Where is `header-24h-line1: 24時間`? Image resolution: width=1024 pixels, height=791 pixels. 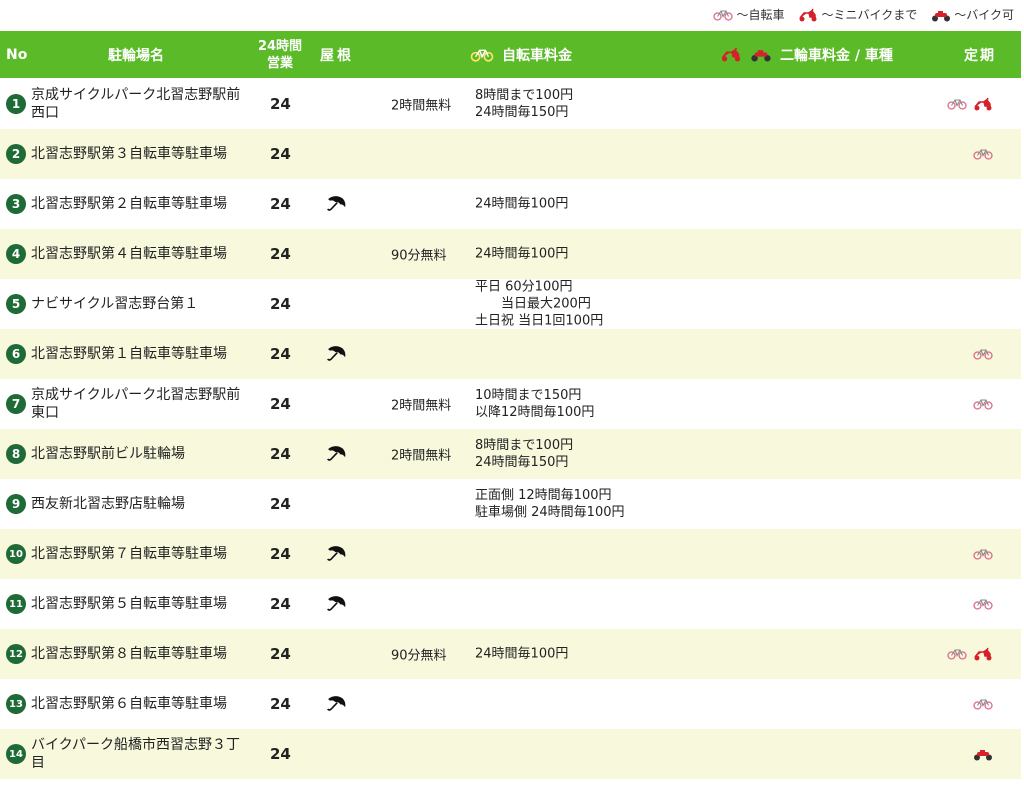 header-24h-line1: 24時間 is located at coordinates (280, 46).